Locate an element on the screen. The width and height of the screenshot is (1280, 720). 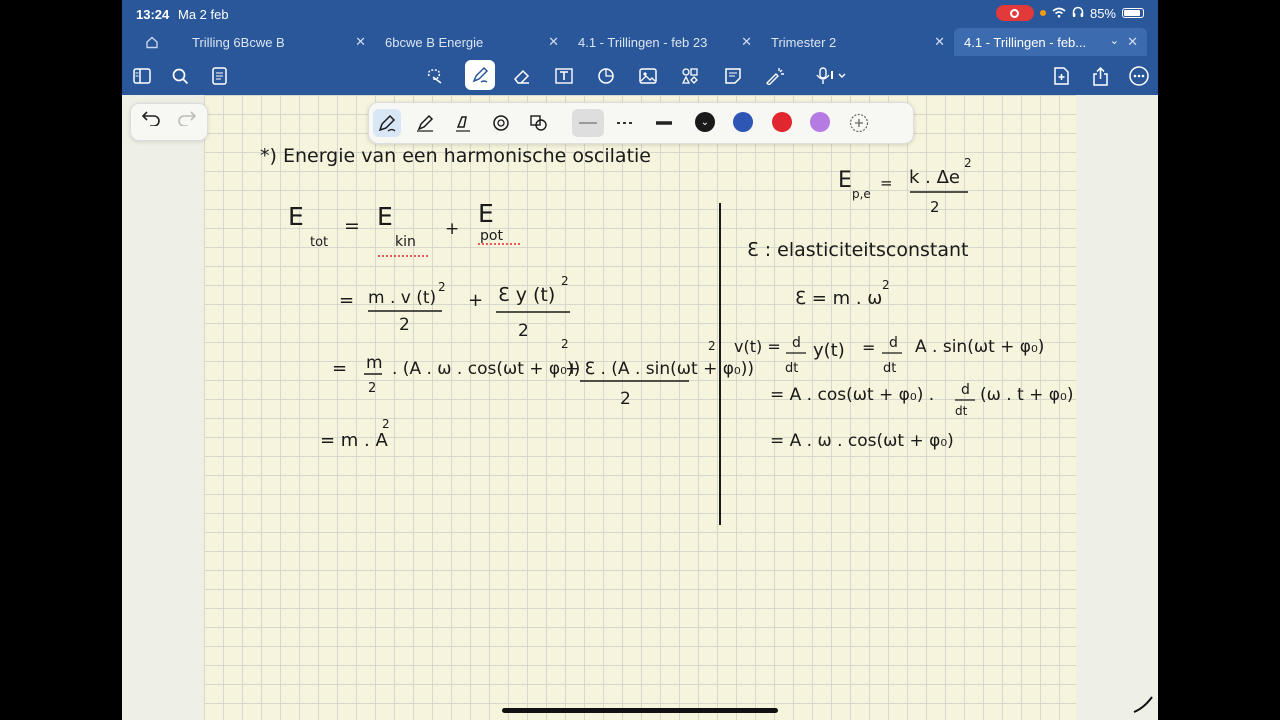
line-thin-option is located at coordinates (588, 123).